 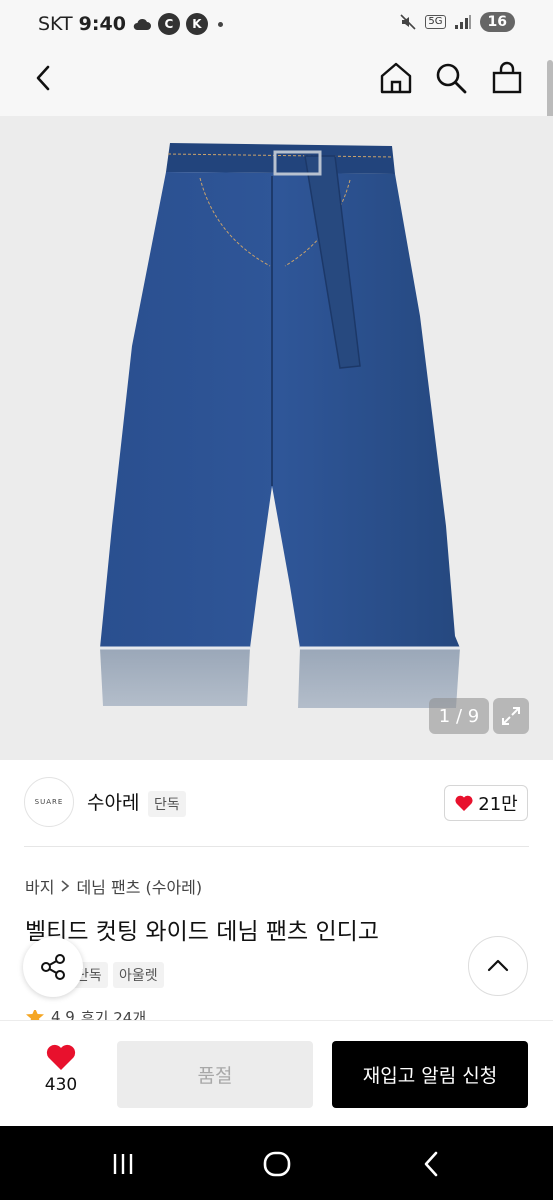 I want to click on outlet-tag: 아울렛, so click(x=138, y=975).